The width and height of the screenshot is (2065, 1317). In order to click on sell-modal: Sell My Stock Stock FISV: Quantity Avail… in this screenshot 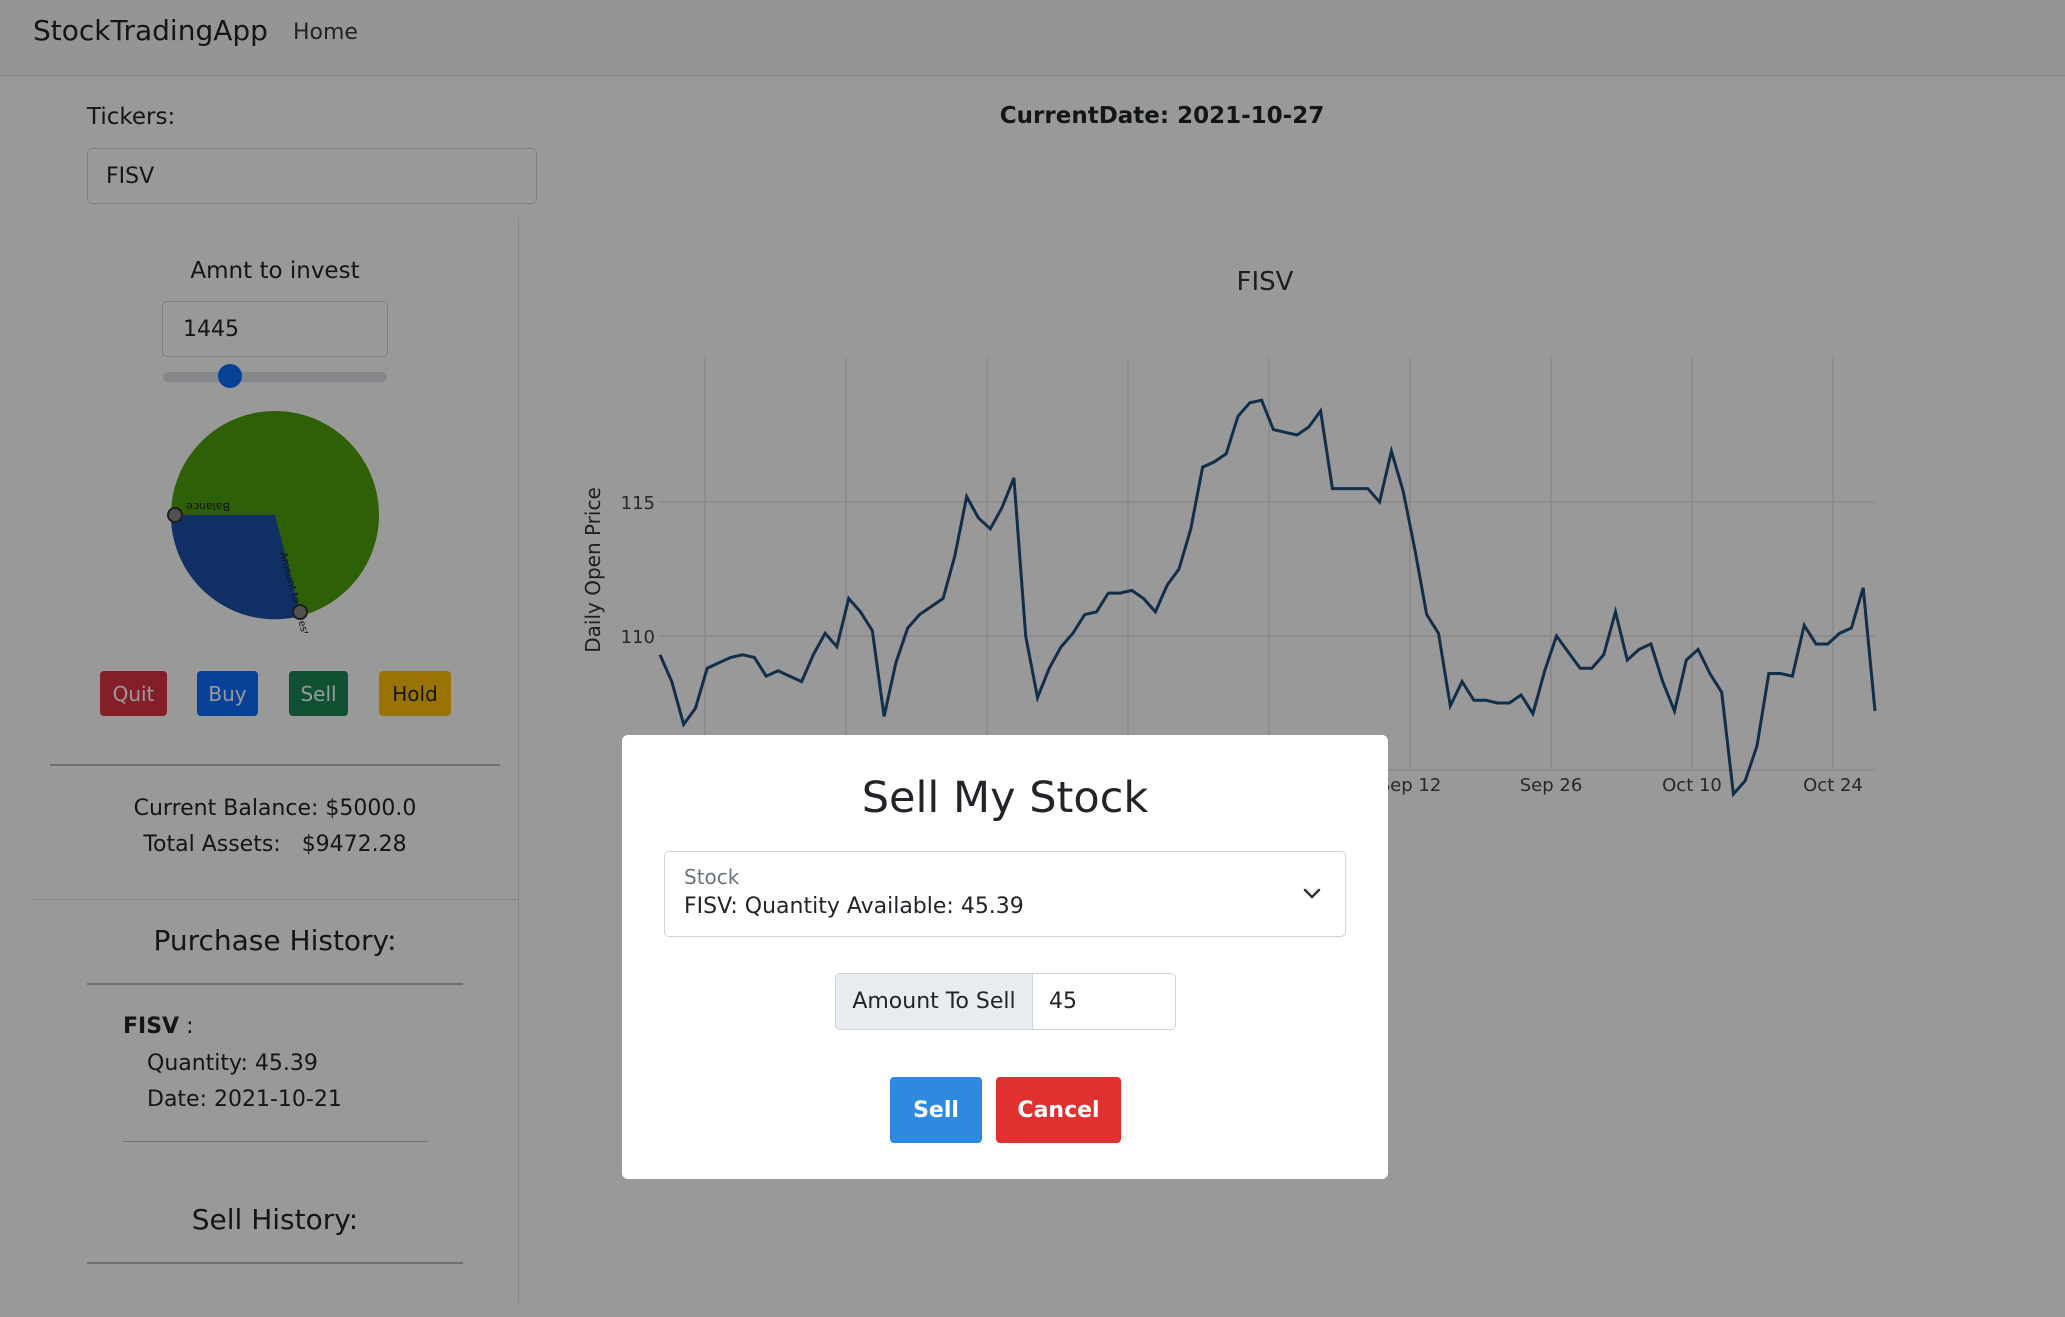, I will do `click(1005, 957)`.